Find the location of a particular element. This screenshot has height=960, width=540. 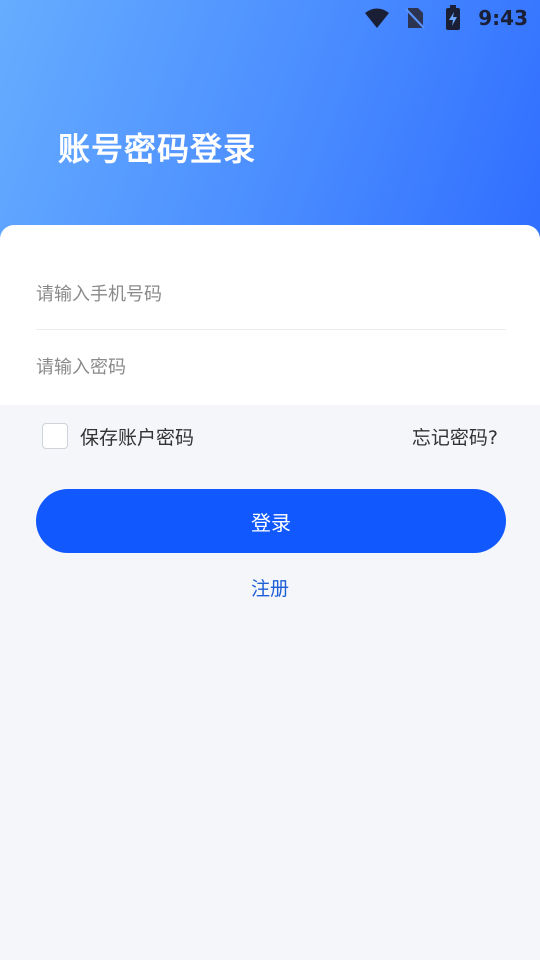

register-link: 注册 is located at coordinates (270, 587).